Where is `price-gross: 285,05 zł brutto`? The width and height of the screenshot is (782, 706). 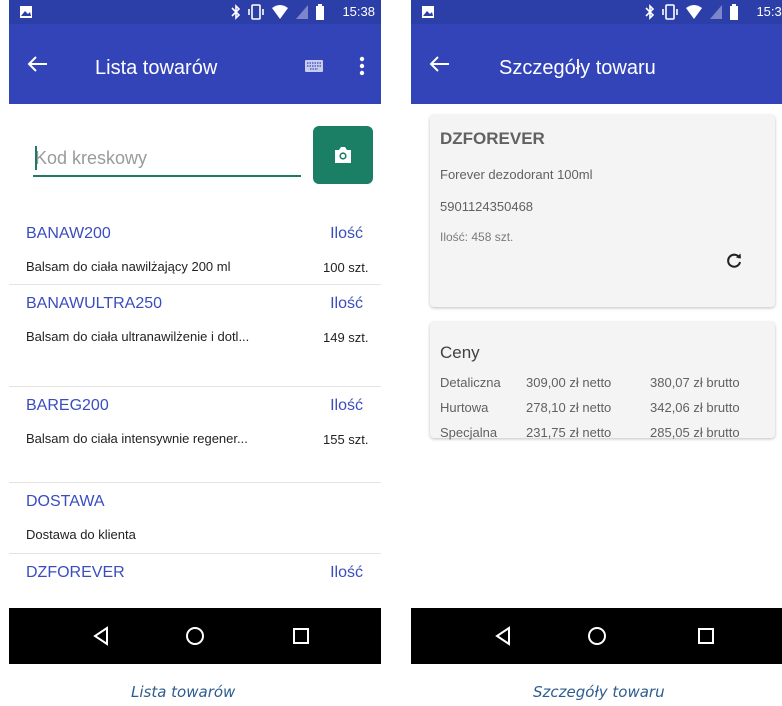
price-gross: 285,05 zł brutto is located at coordinates (695, 432).